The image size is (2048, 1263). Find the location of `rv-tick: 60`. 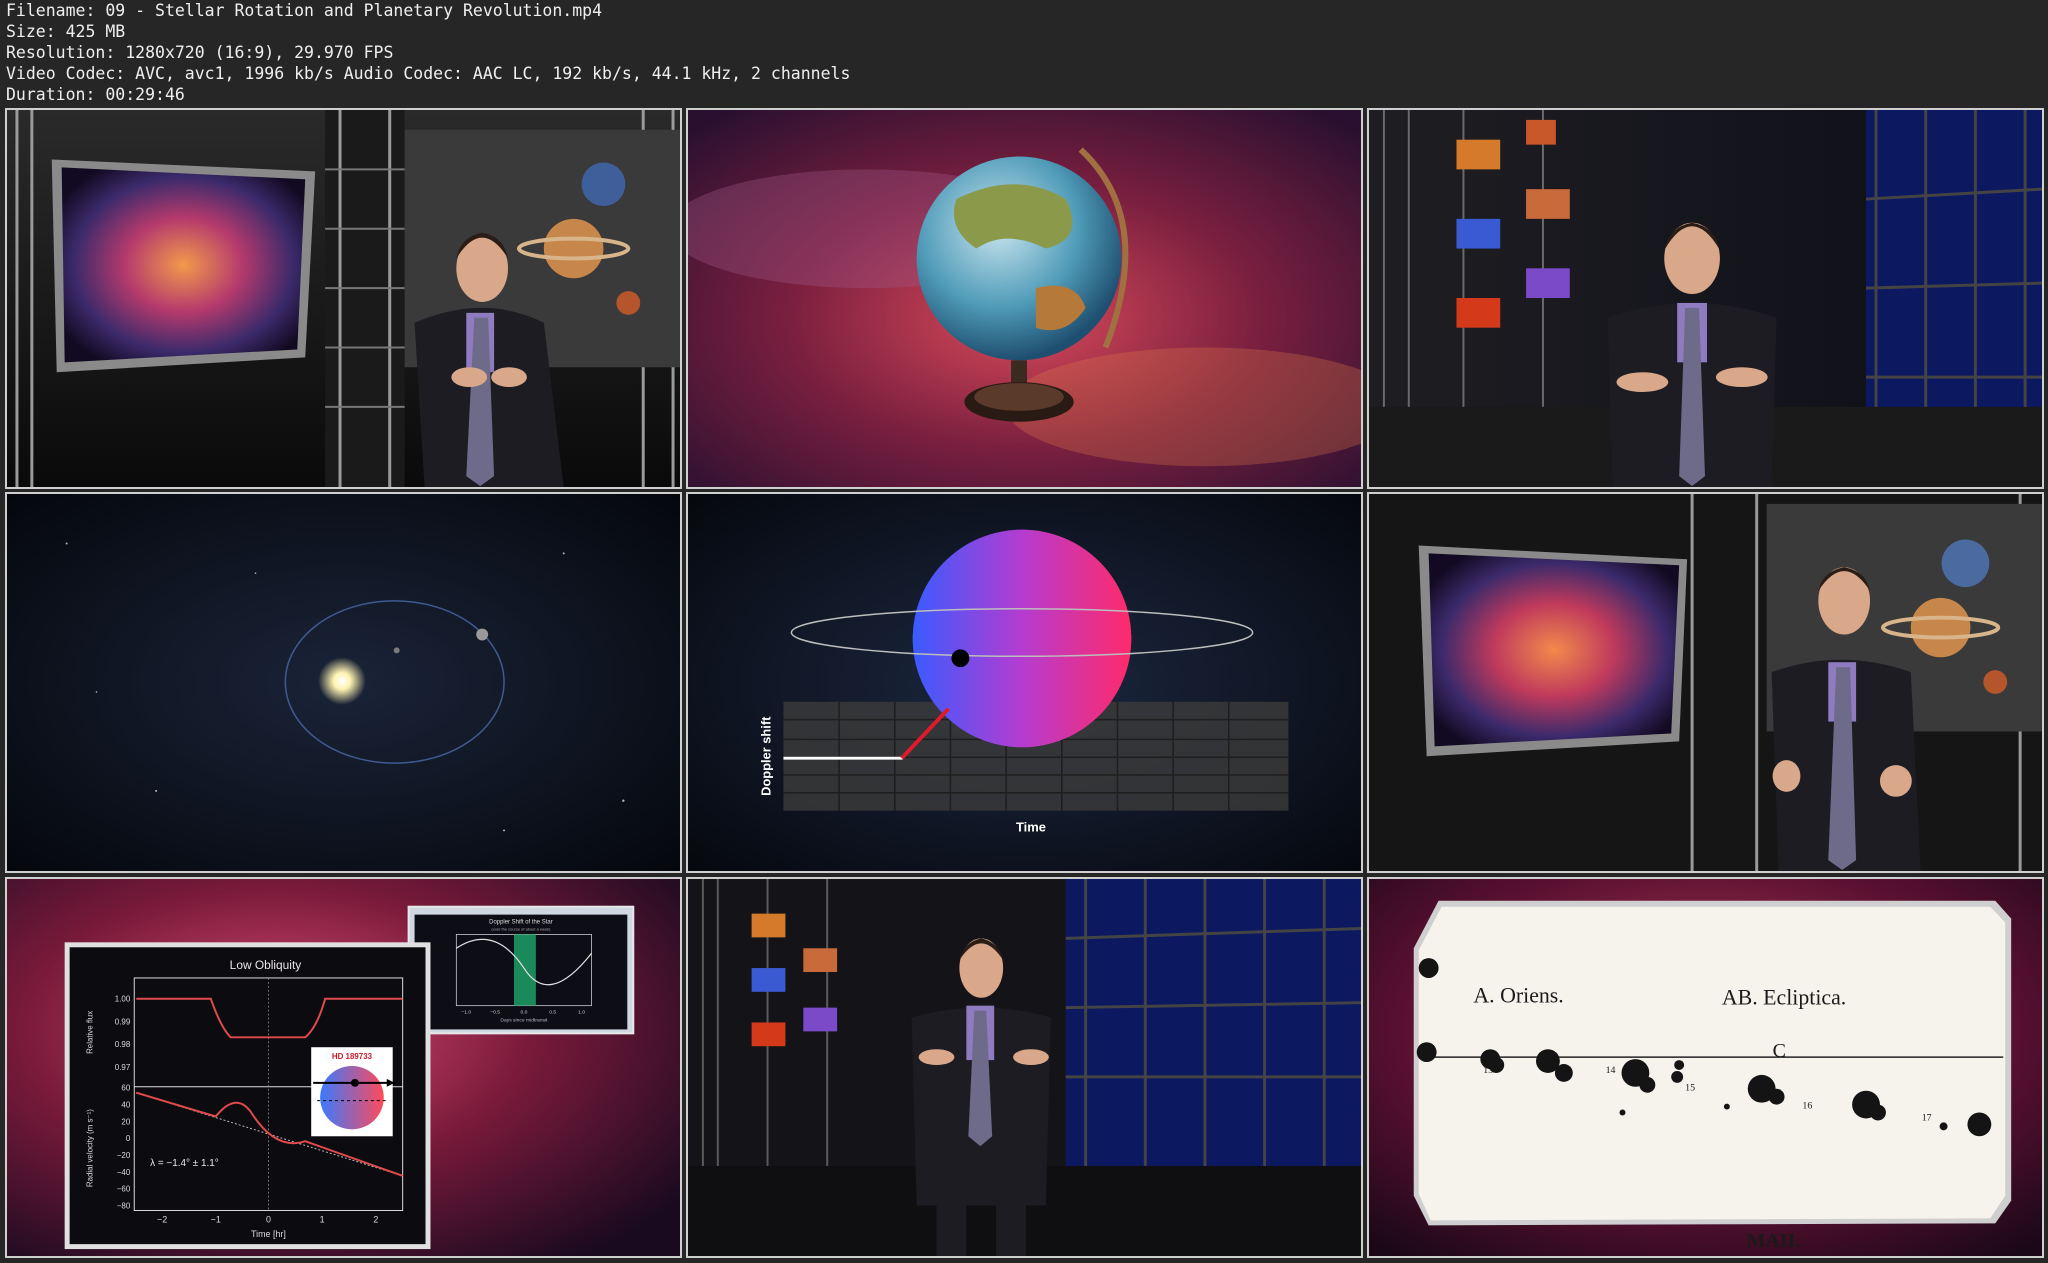

rv-tick: 60 is located at coordinates (125, 1088).